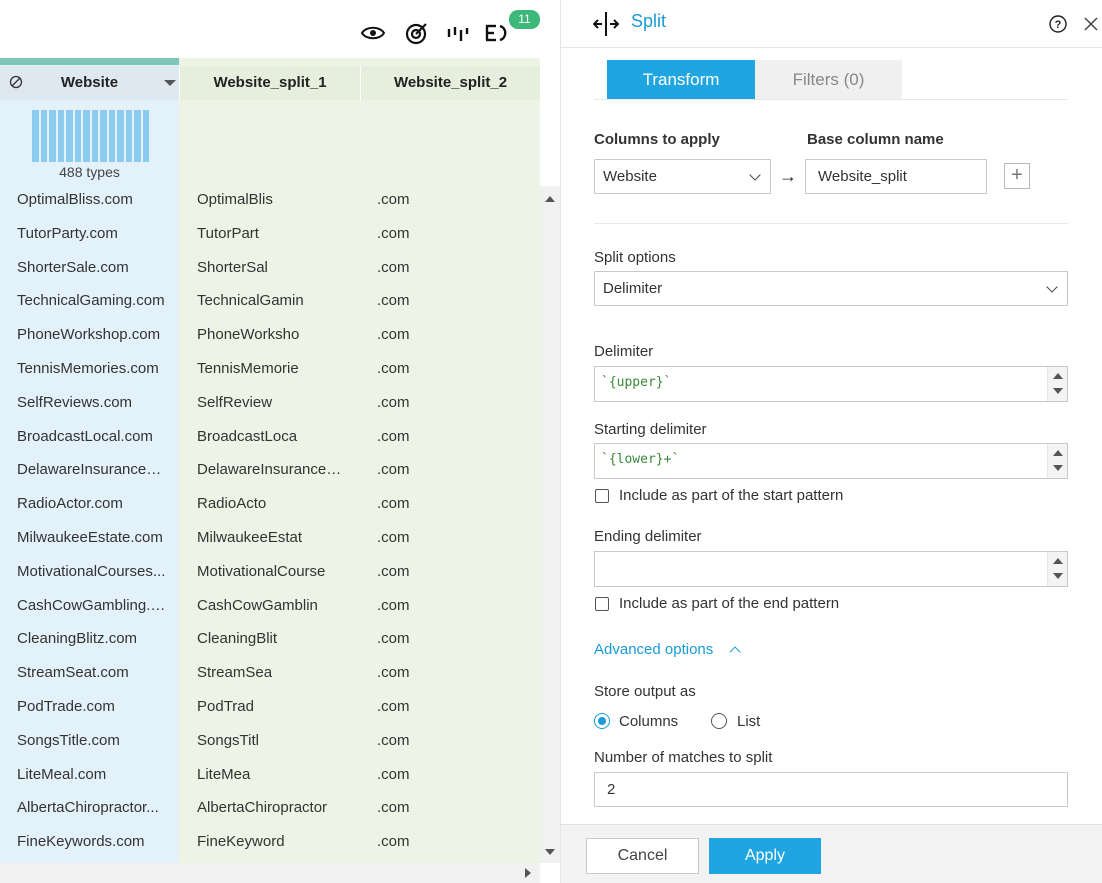 The width and height of the screenshot is (1102, 883). What do you see at coordinates (1058, 24) in the screenshot?
I see `help-icon: ?` at bounding box center [1058, 24].